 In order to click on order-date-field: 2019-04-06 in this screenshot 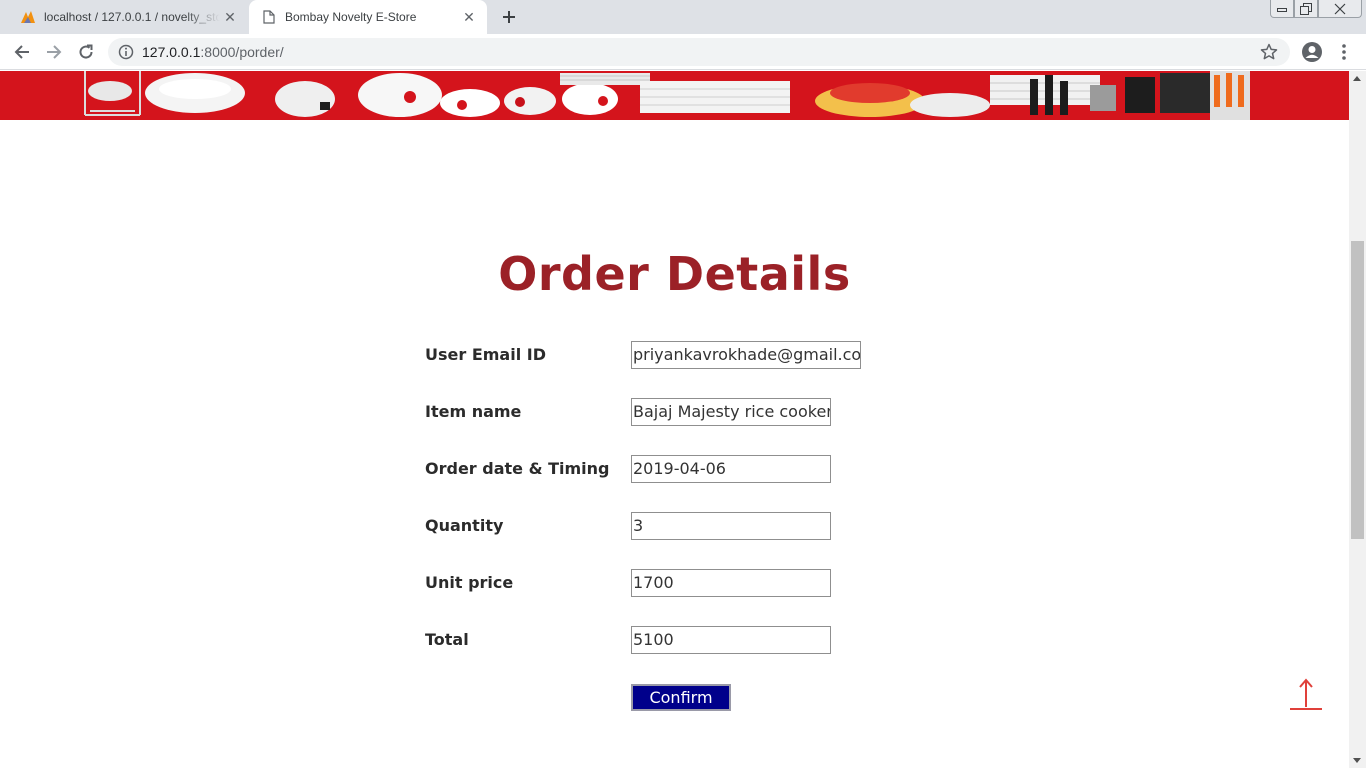, I will do `click(731, 469)`.